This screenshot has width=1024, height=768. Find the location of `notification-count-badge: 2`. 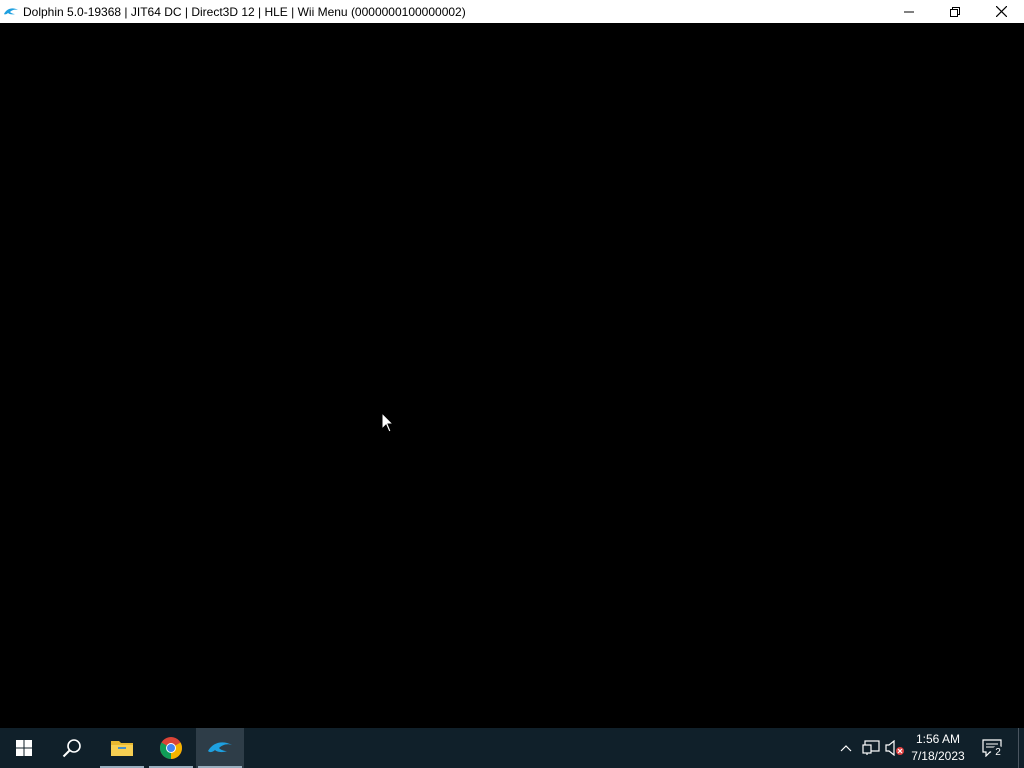

notification-count-badge: 2 is located at coordinates (998, 753).